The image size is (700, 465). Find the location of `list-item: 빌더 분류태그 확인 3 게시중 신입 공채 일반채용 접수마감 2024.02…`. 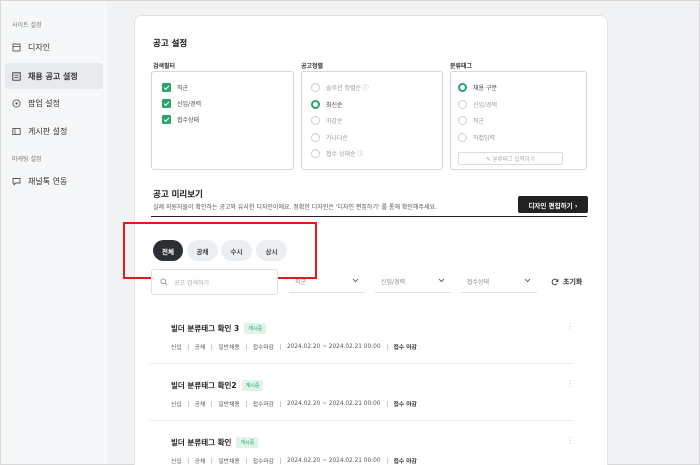

list-item: 빌더 분류태그 확인 3 게시중 신입 공채 일반채용 접수마감 2024.02… is located at coordinates (294, 337).